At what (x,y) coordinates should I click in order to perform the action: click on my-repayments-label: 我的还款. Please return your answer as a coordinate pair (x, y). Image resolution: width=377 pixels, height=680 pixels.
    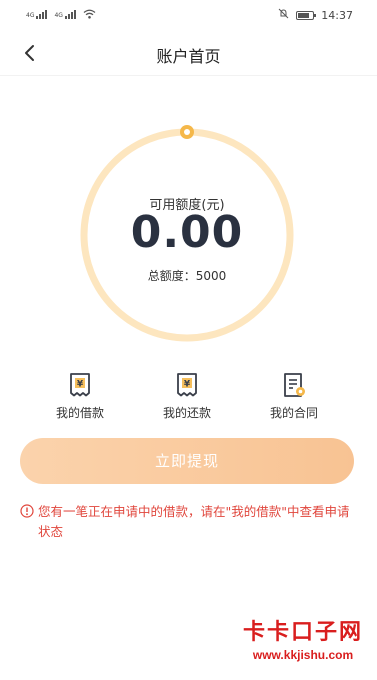
    Looking at the image, I should click on (186, 413).